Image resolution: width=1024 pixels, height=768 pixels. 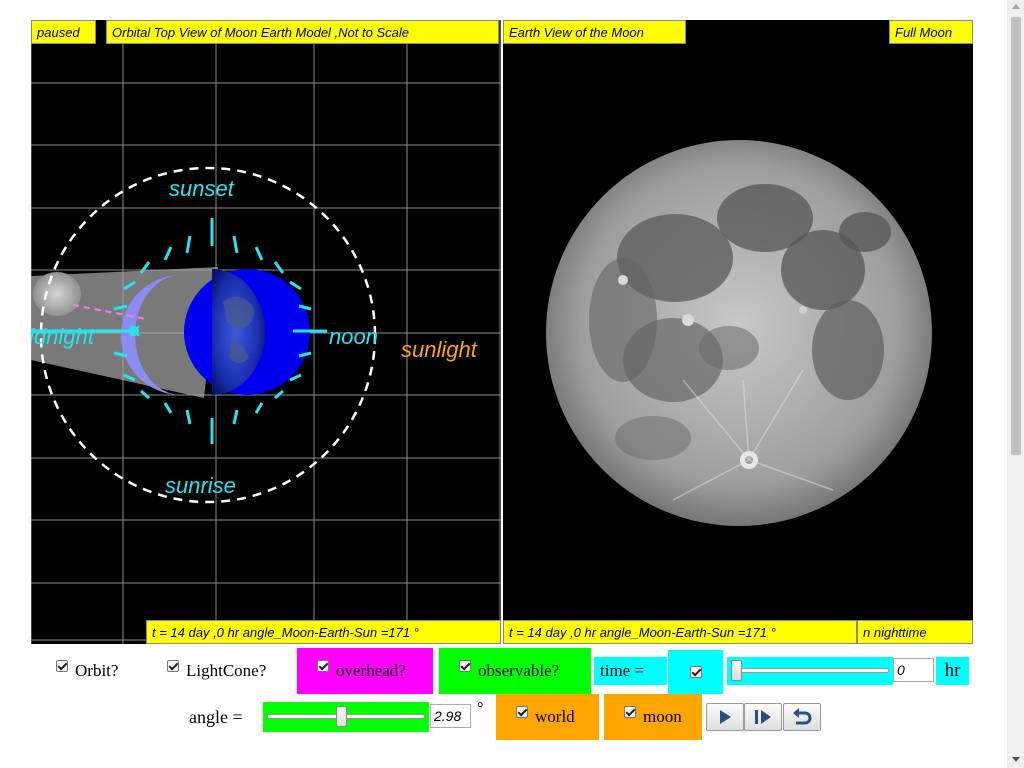 I want to click on world-check-icon, so click(x=522, y=712).